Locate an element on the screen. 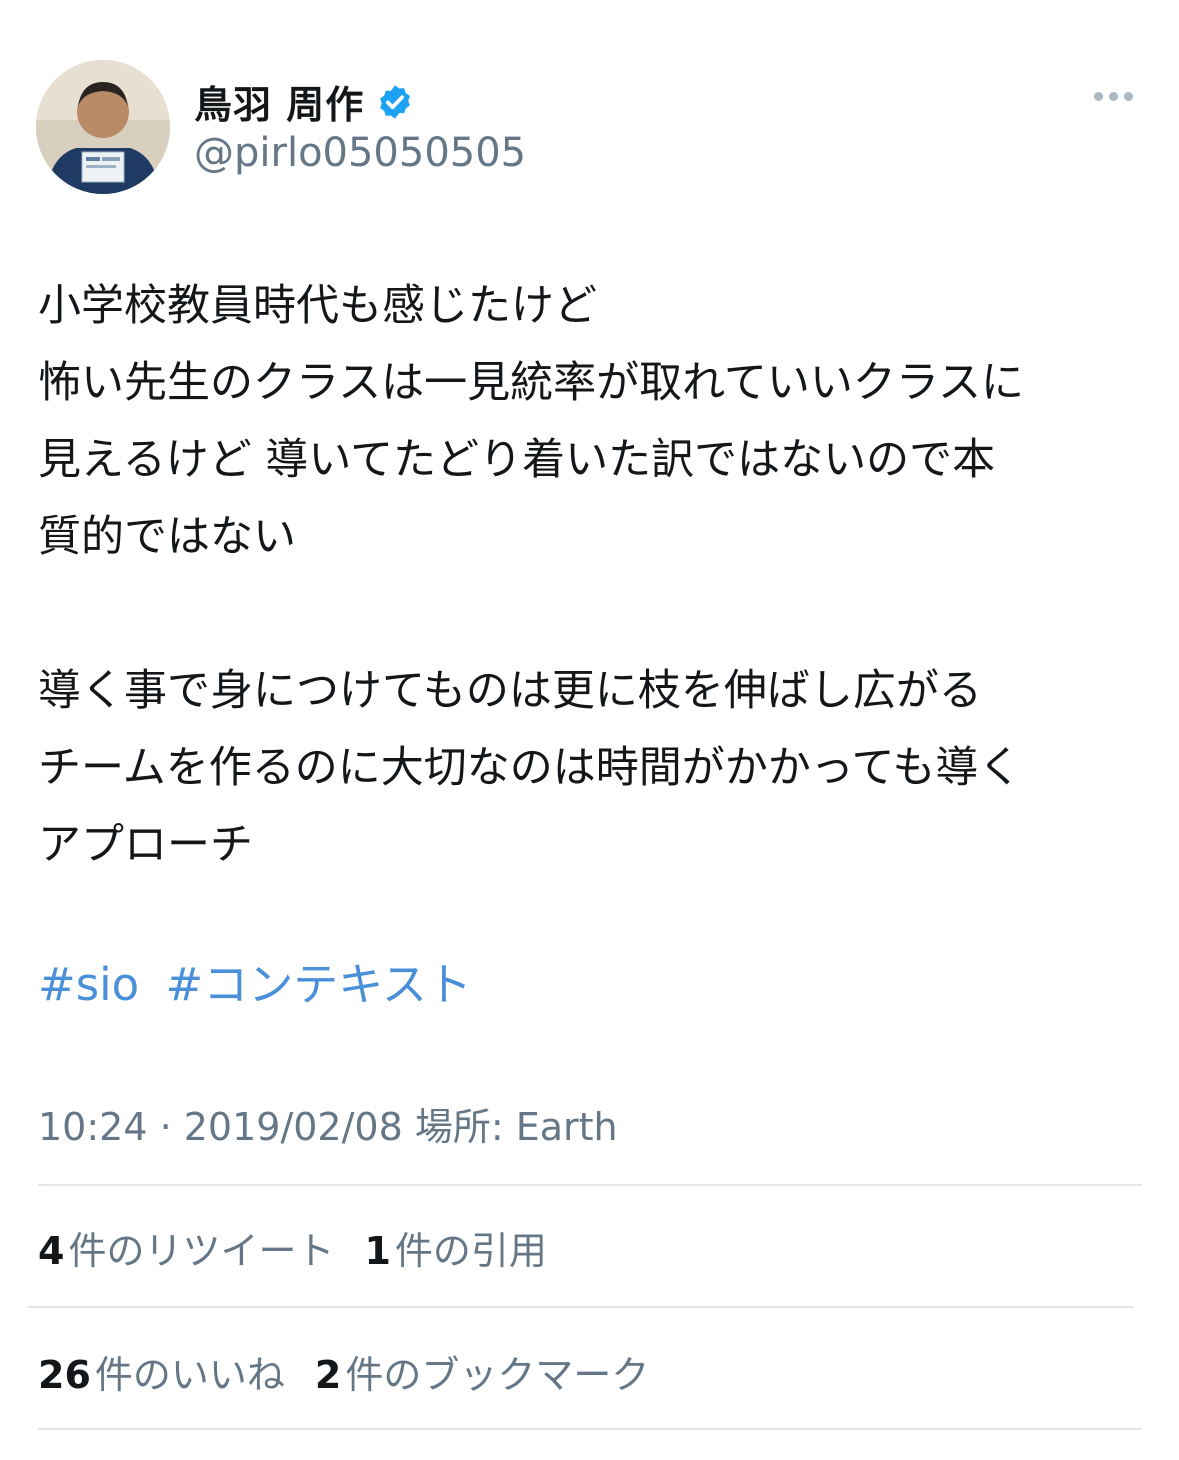  retweets-stat: 4 件のリツイート is located at coordinates (186, 1247).